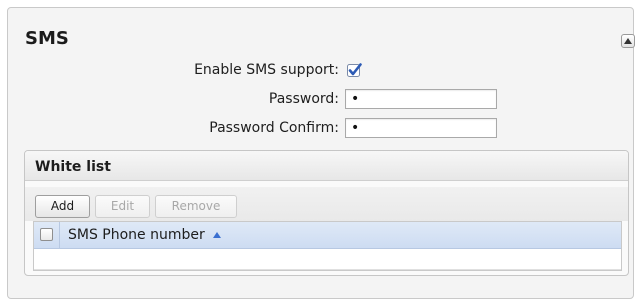 This screenshot has width=639, height=304. I want to click on remove-button: Remove, so click(196, 206).